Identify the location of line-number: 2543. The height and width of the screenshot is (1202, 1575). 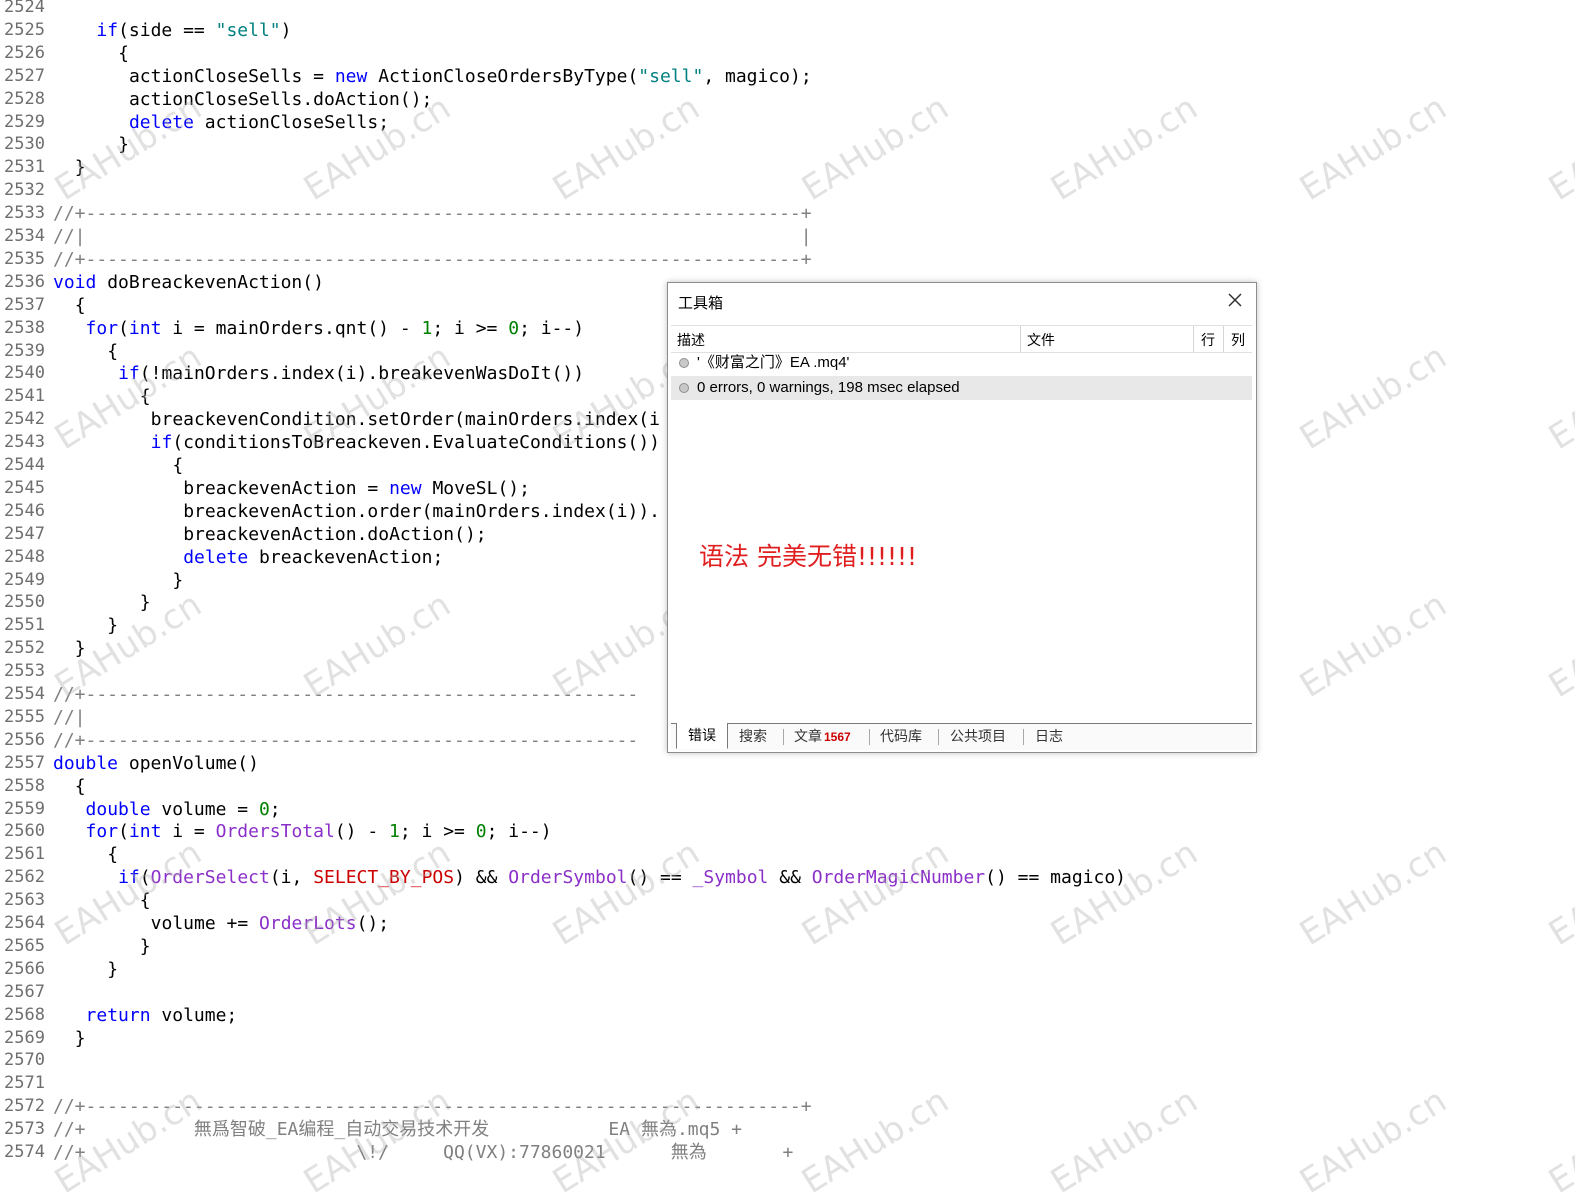
(24, 442).